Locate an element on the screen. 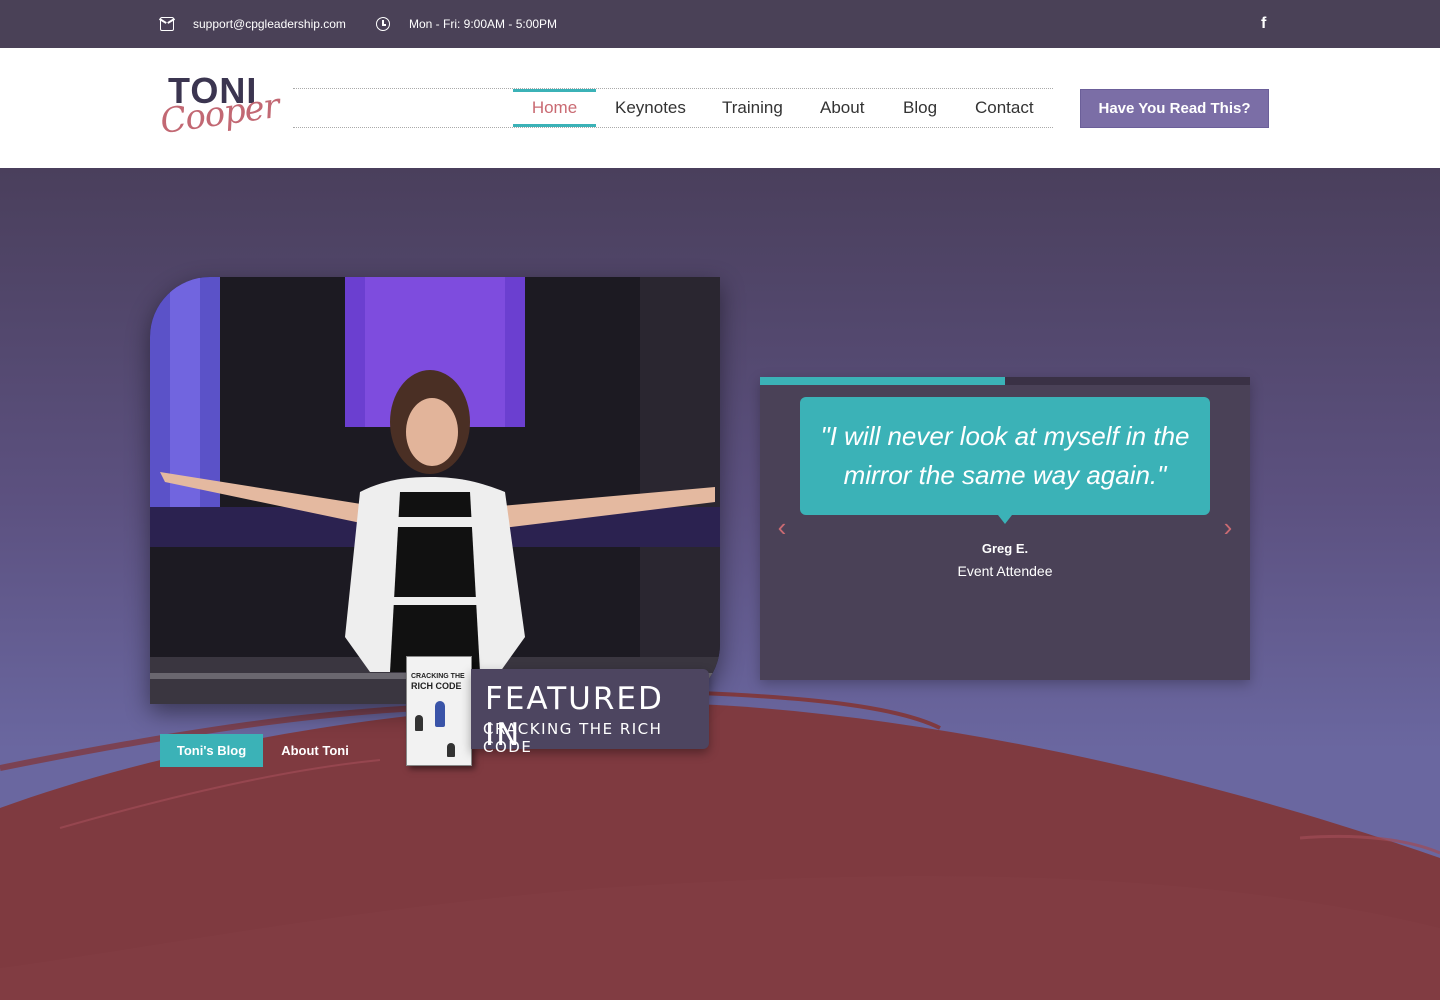 The width and height of the screenshot is (1440, 1000). testimonial-role: Event Attendee is located at coordinates (1005, 571).